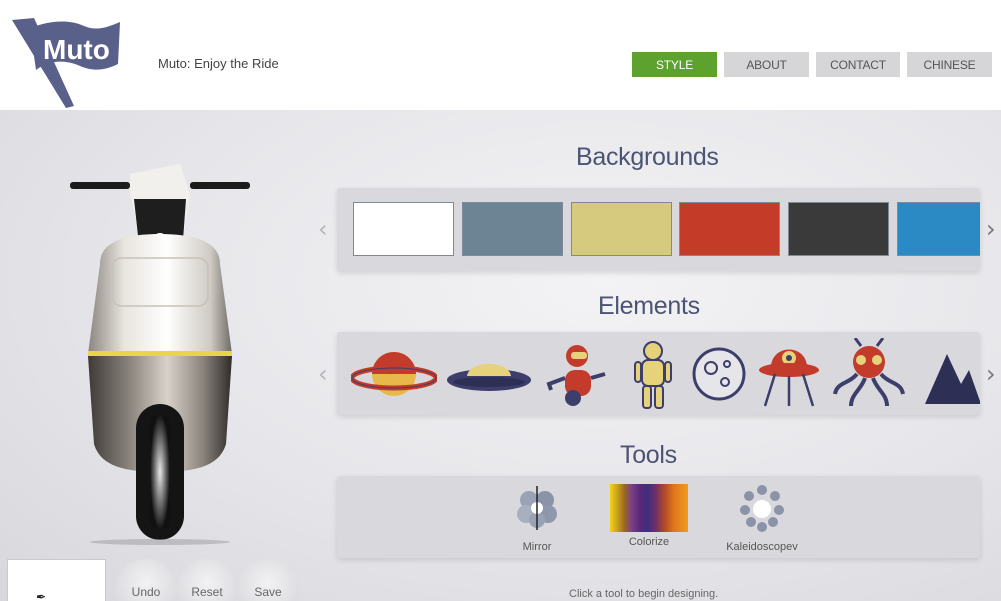 Image resolution: width=1001 pixels, height=601 pixels. Describe the element at coordinates (218, 63) in the screenshot. I see `tagline: Muto: Enjoy the Ride` at that location.